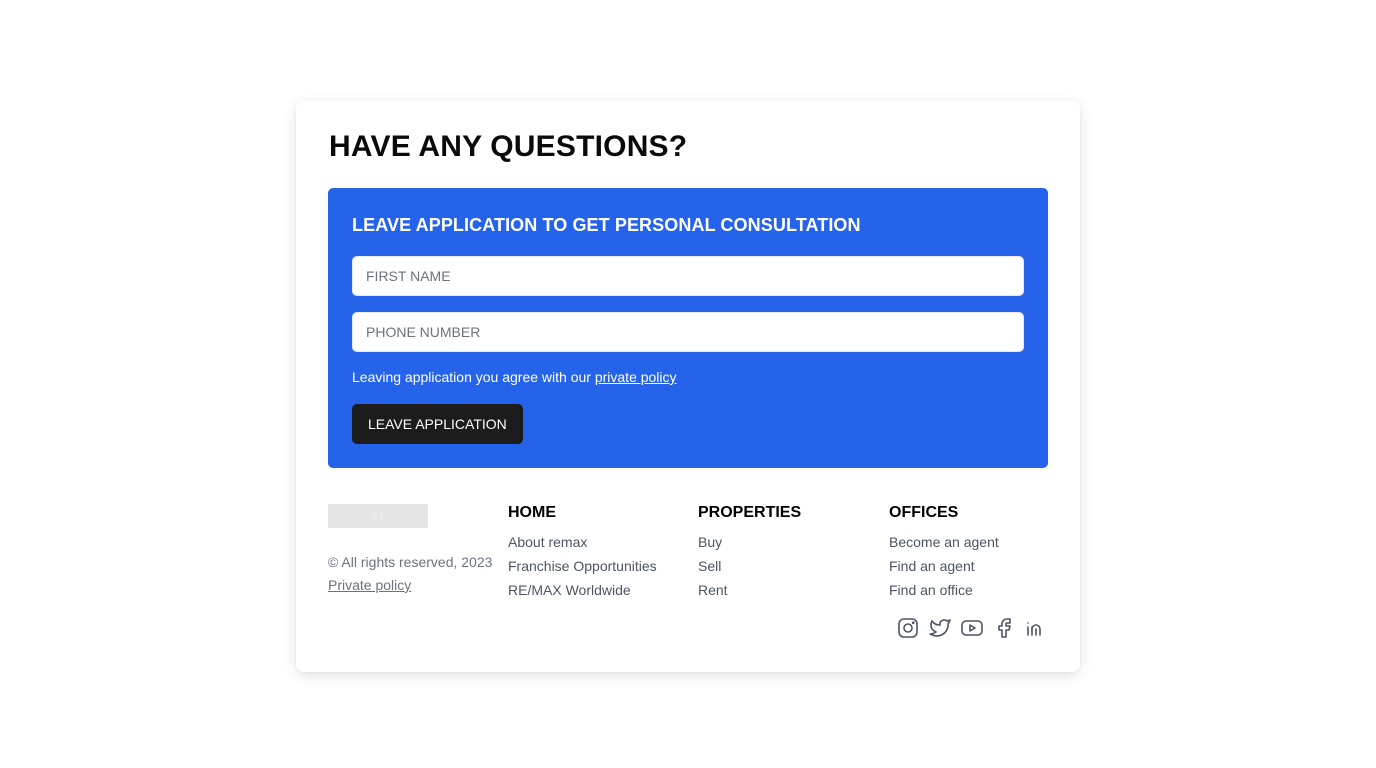 Image resolution: width=1376 pixels, height=768 pixels. I want to click on agreement-label: Leaving application you agree with our, so click(473, 377).